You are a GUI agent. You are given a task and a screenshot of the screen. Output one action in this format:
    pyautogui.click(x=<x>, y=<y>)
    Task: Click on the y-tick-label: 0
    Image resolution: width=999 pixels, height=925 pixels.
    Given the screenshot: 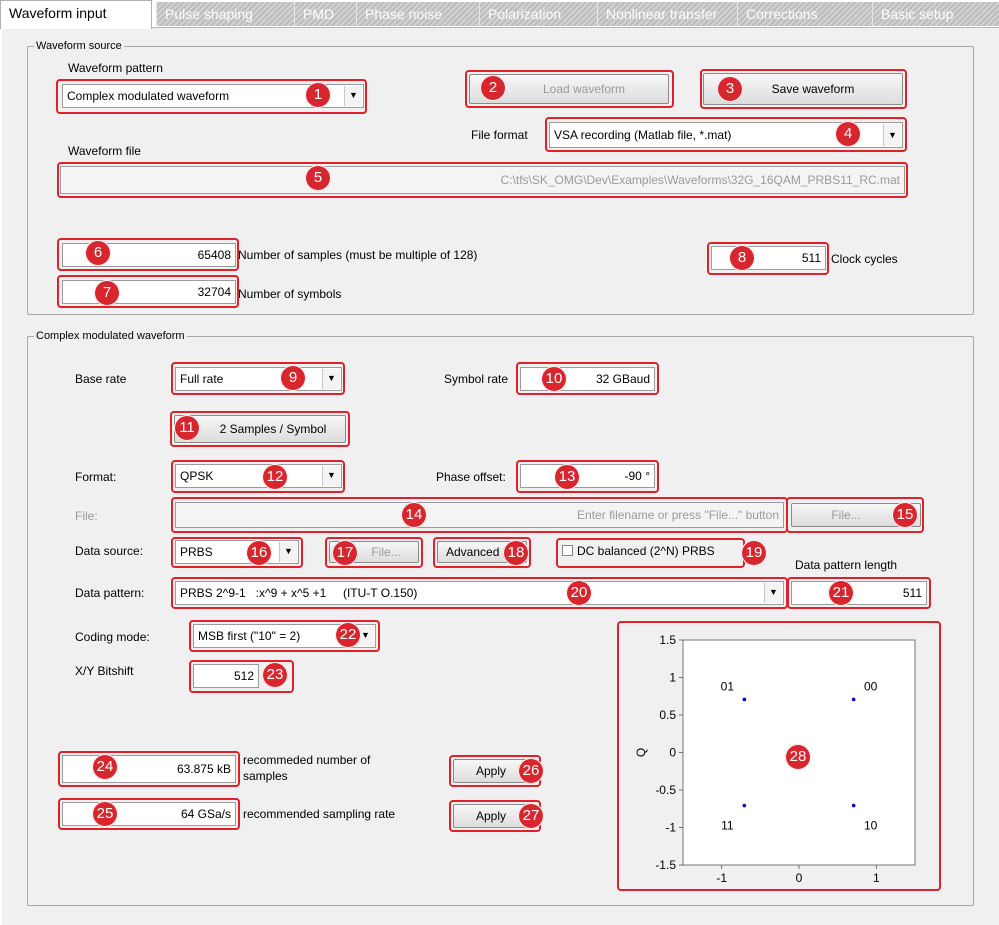 What is the action you would take?
    pyautogui.click(x=672, y=753)
    